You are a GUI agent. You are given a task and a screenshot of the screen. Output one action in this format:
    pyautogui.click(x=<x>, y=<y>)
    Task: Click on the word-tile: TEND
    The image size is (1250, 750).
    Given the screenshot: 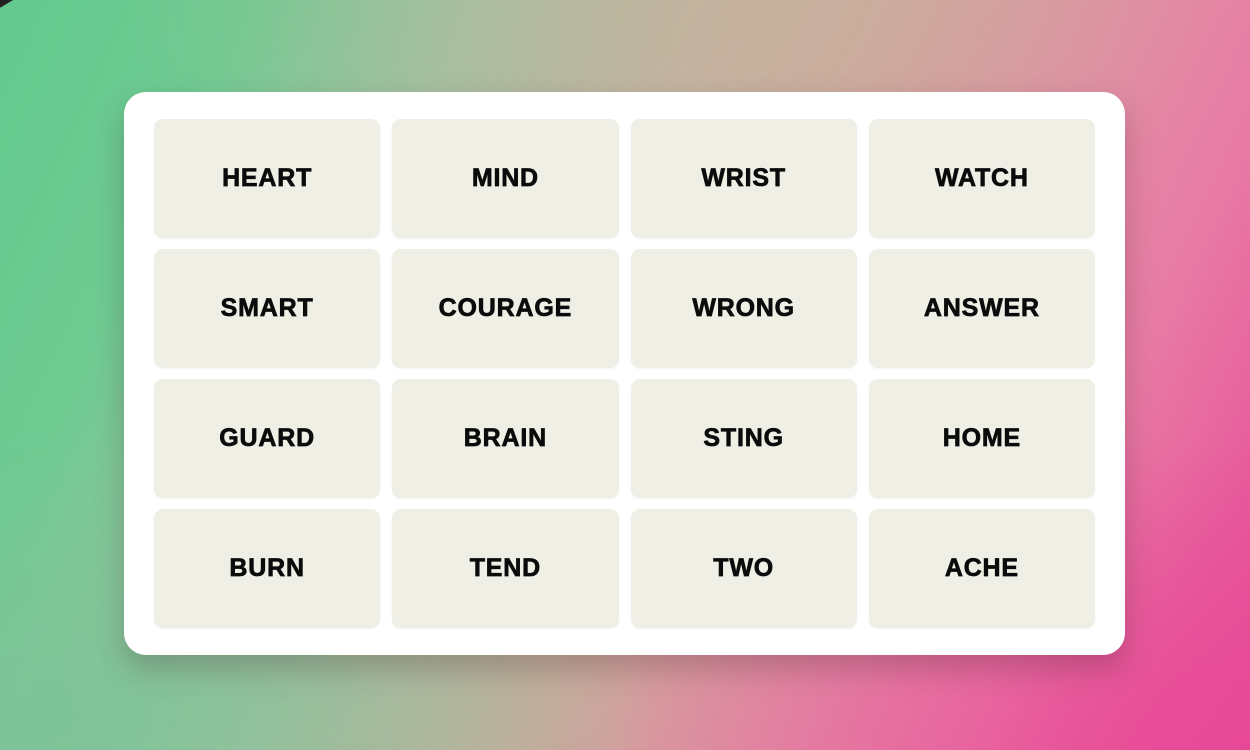 What is the action you would take?
    pyautogui.click(x=505, y=568)
    